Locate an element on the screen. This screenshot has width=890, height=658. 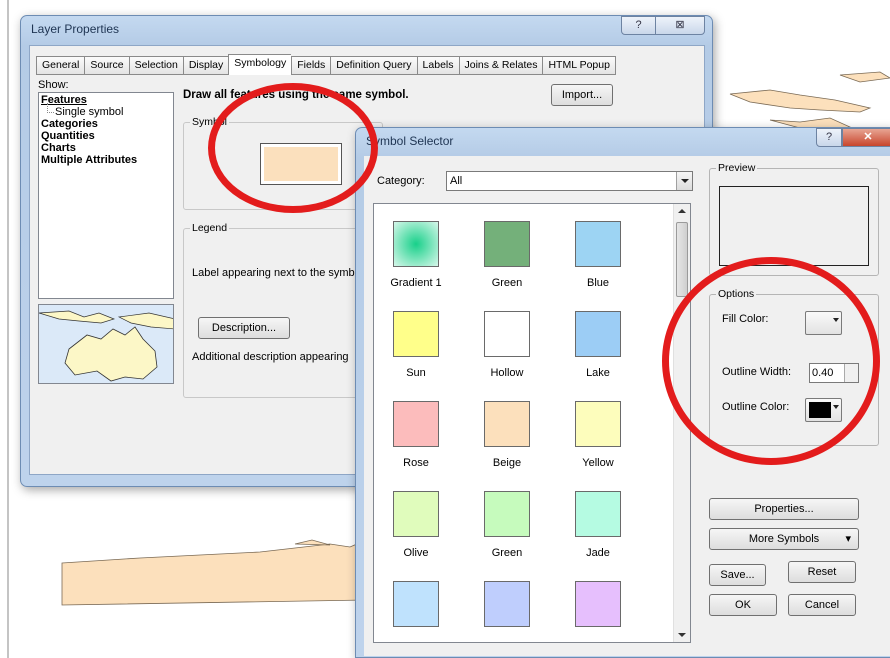
legend-group-caption: Legend is located at coordinates (210, 228).